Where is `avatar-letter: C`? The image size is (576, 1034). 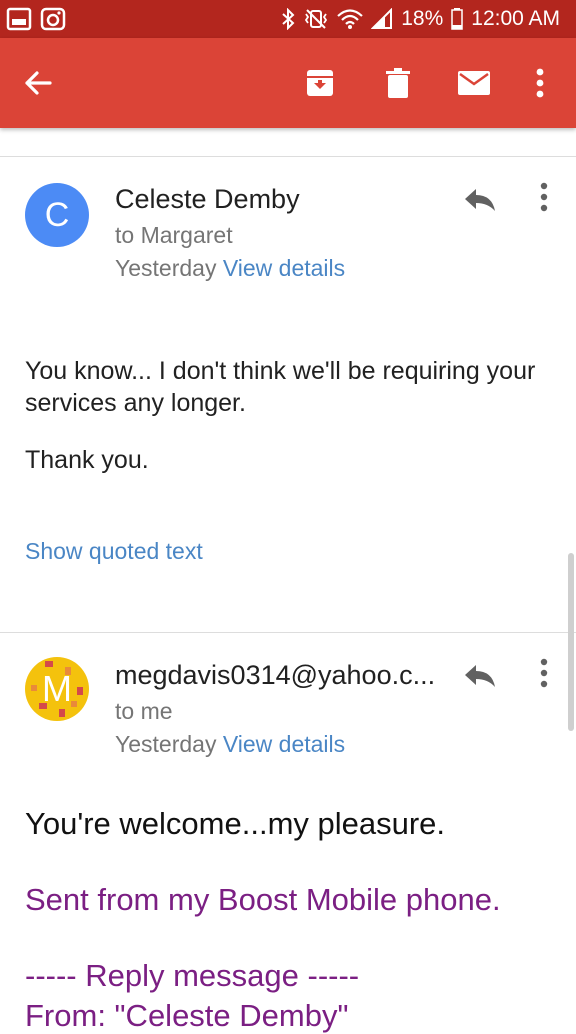
avatar-letter: C is located at coordinates (57, 214).